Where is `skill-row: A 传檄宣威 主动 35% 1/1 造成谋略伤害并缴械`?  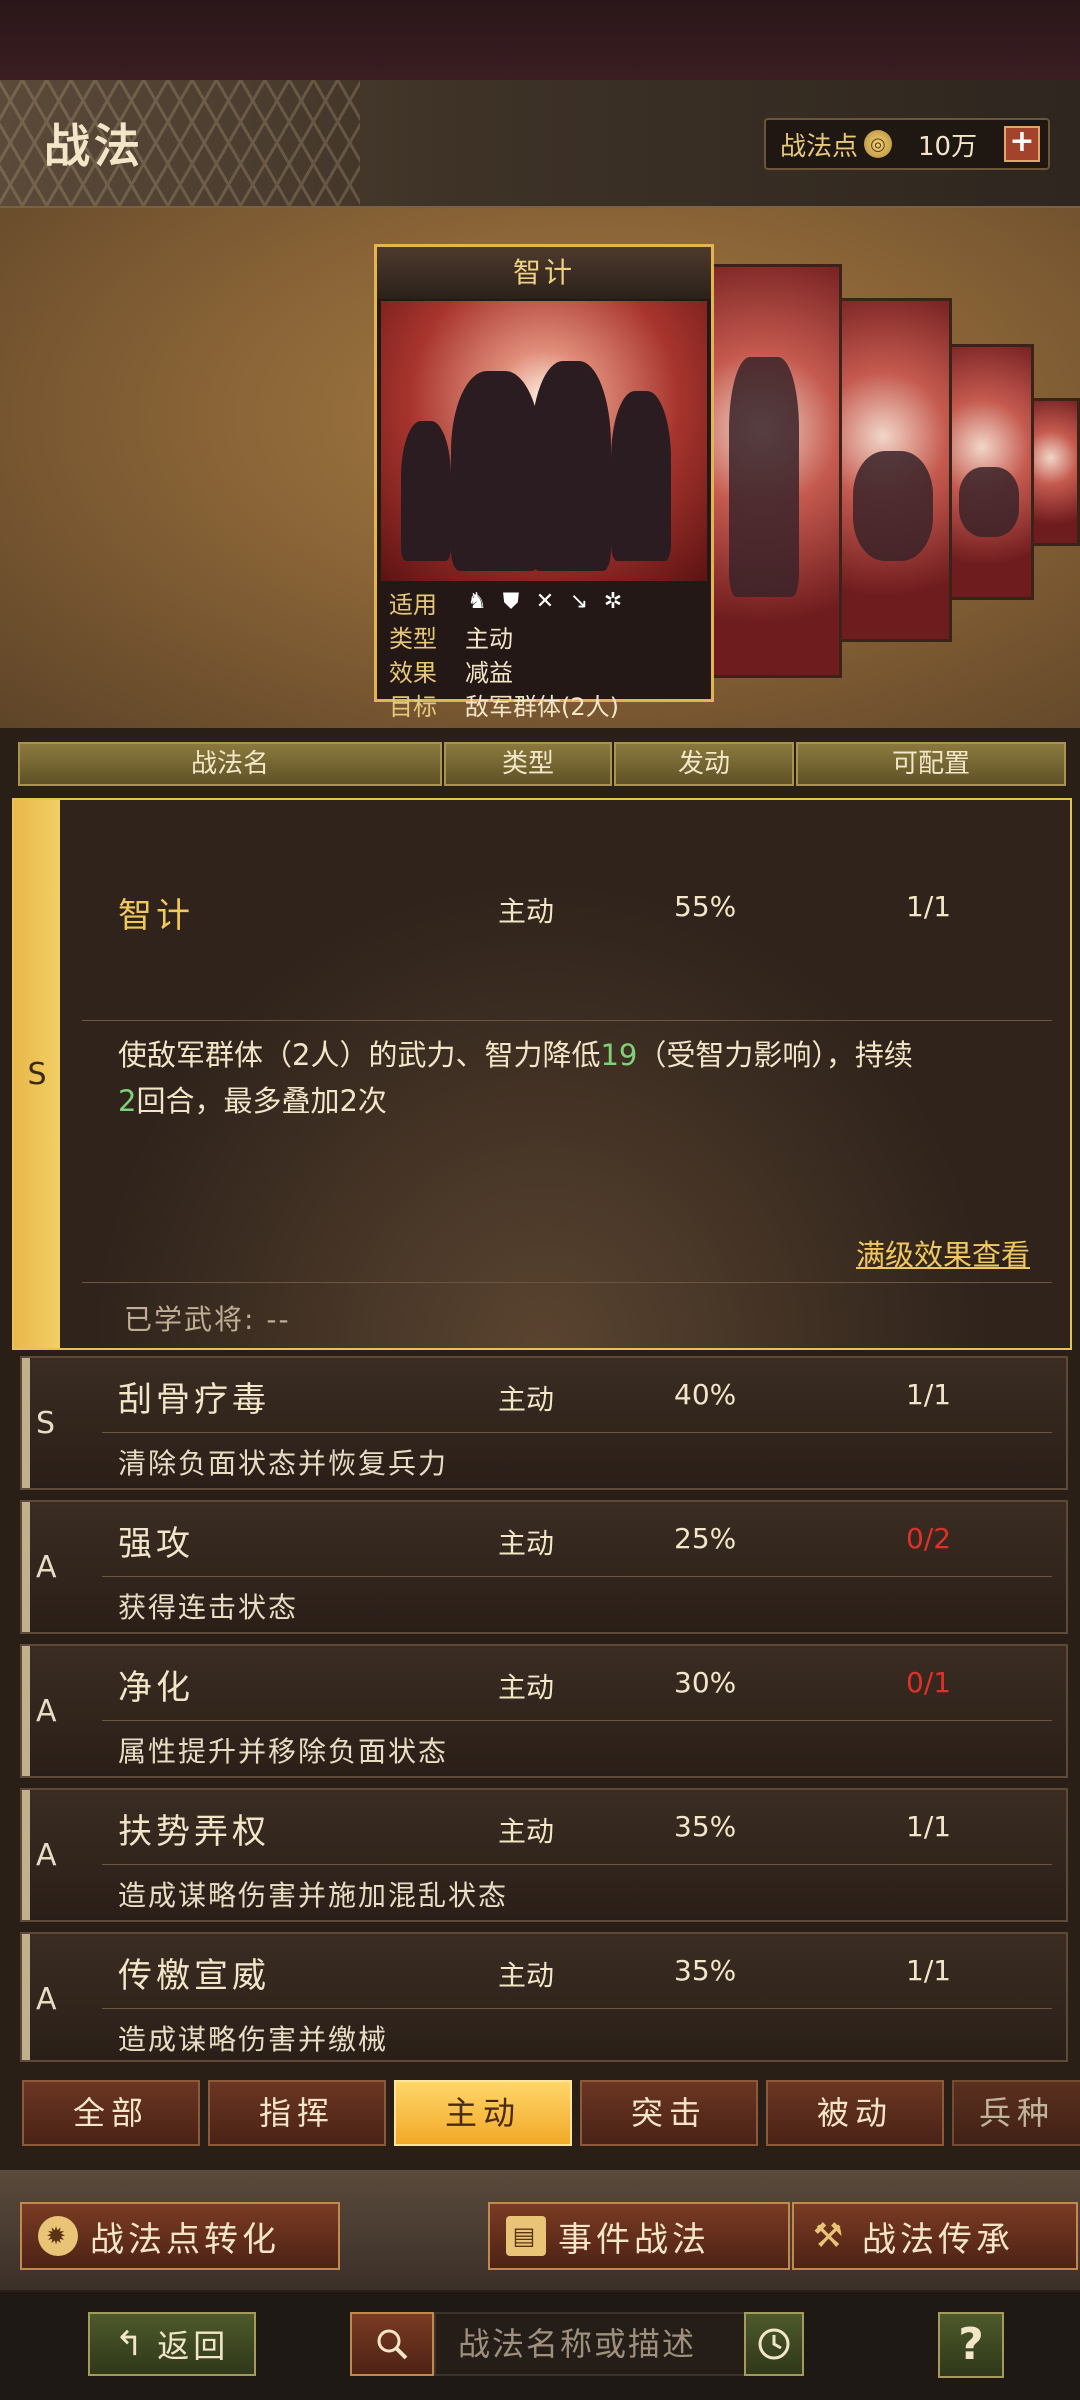 skill-row: A 传檄宣威 主动 35% 1/1 造成谋略伤害并缴械 is located at coordinates (544, 1997).